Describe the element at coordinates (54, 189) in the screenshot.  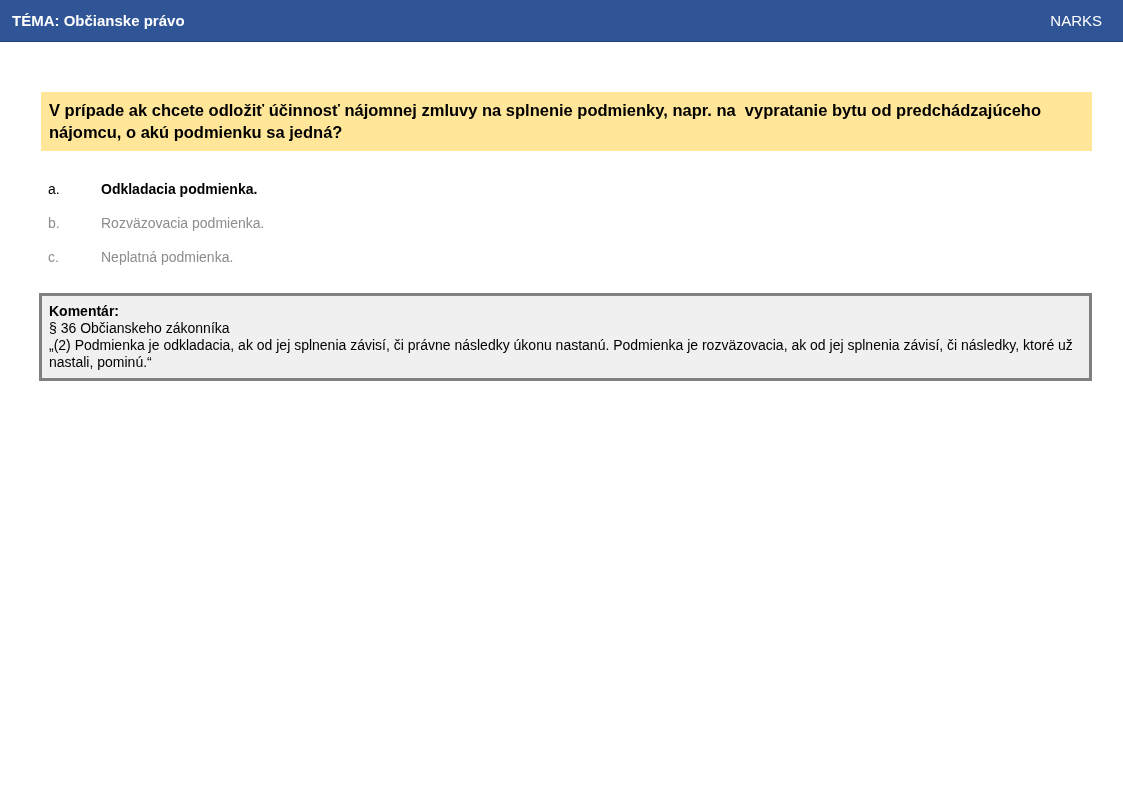
I see `option-letter: a.` at that location.